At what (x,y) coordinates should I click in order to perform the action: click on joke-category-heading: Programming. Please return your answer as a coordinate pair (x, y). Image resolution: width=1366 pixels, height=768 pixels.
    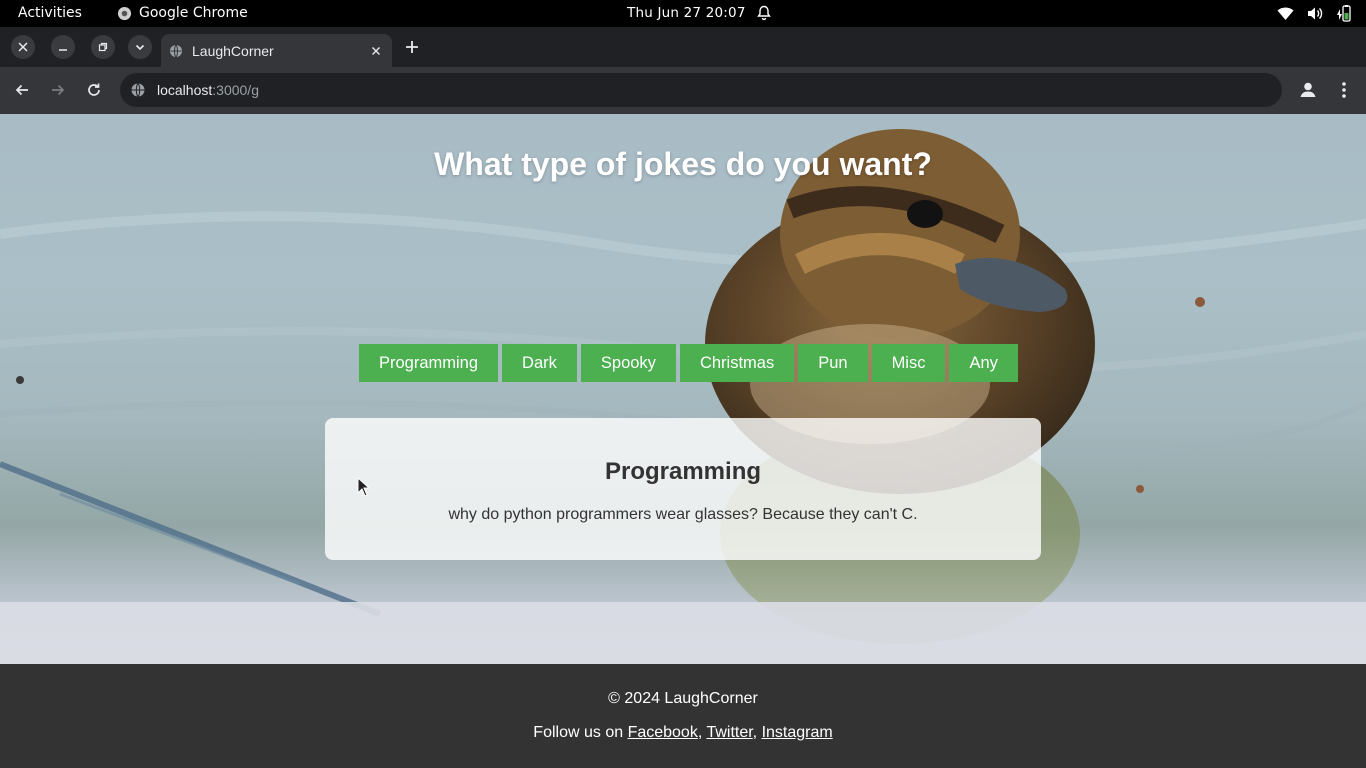
    Looking at the image, I should click on (683, 471).